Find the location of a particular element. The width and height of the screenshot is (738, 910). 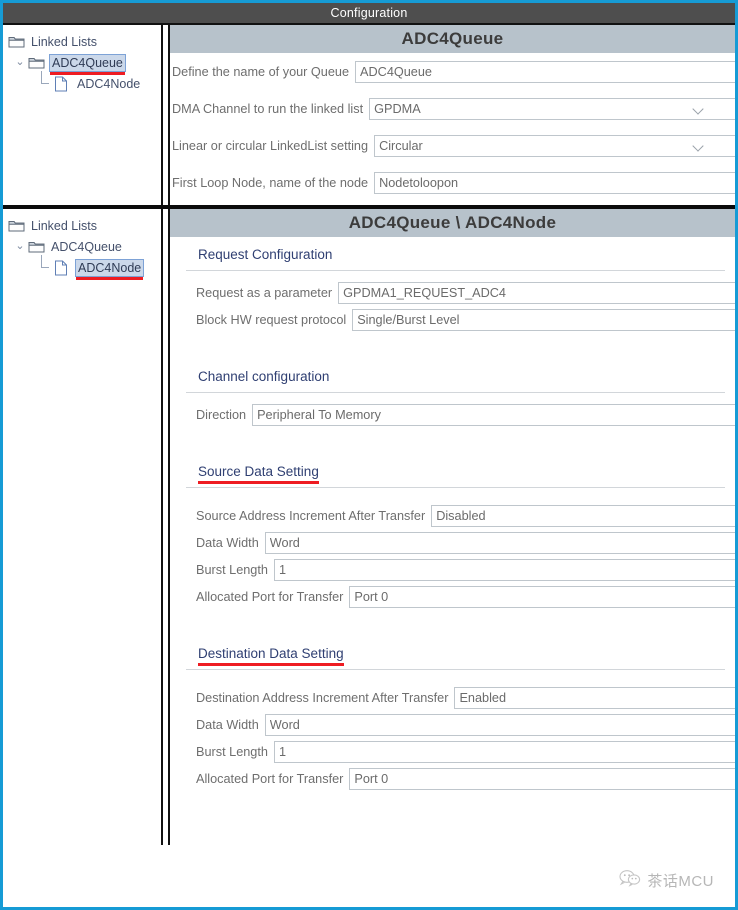

form-row-destination-burst-length: Burst Length 1 is located at coordinates (463, 751).